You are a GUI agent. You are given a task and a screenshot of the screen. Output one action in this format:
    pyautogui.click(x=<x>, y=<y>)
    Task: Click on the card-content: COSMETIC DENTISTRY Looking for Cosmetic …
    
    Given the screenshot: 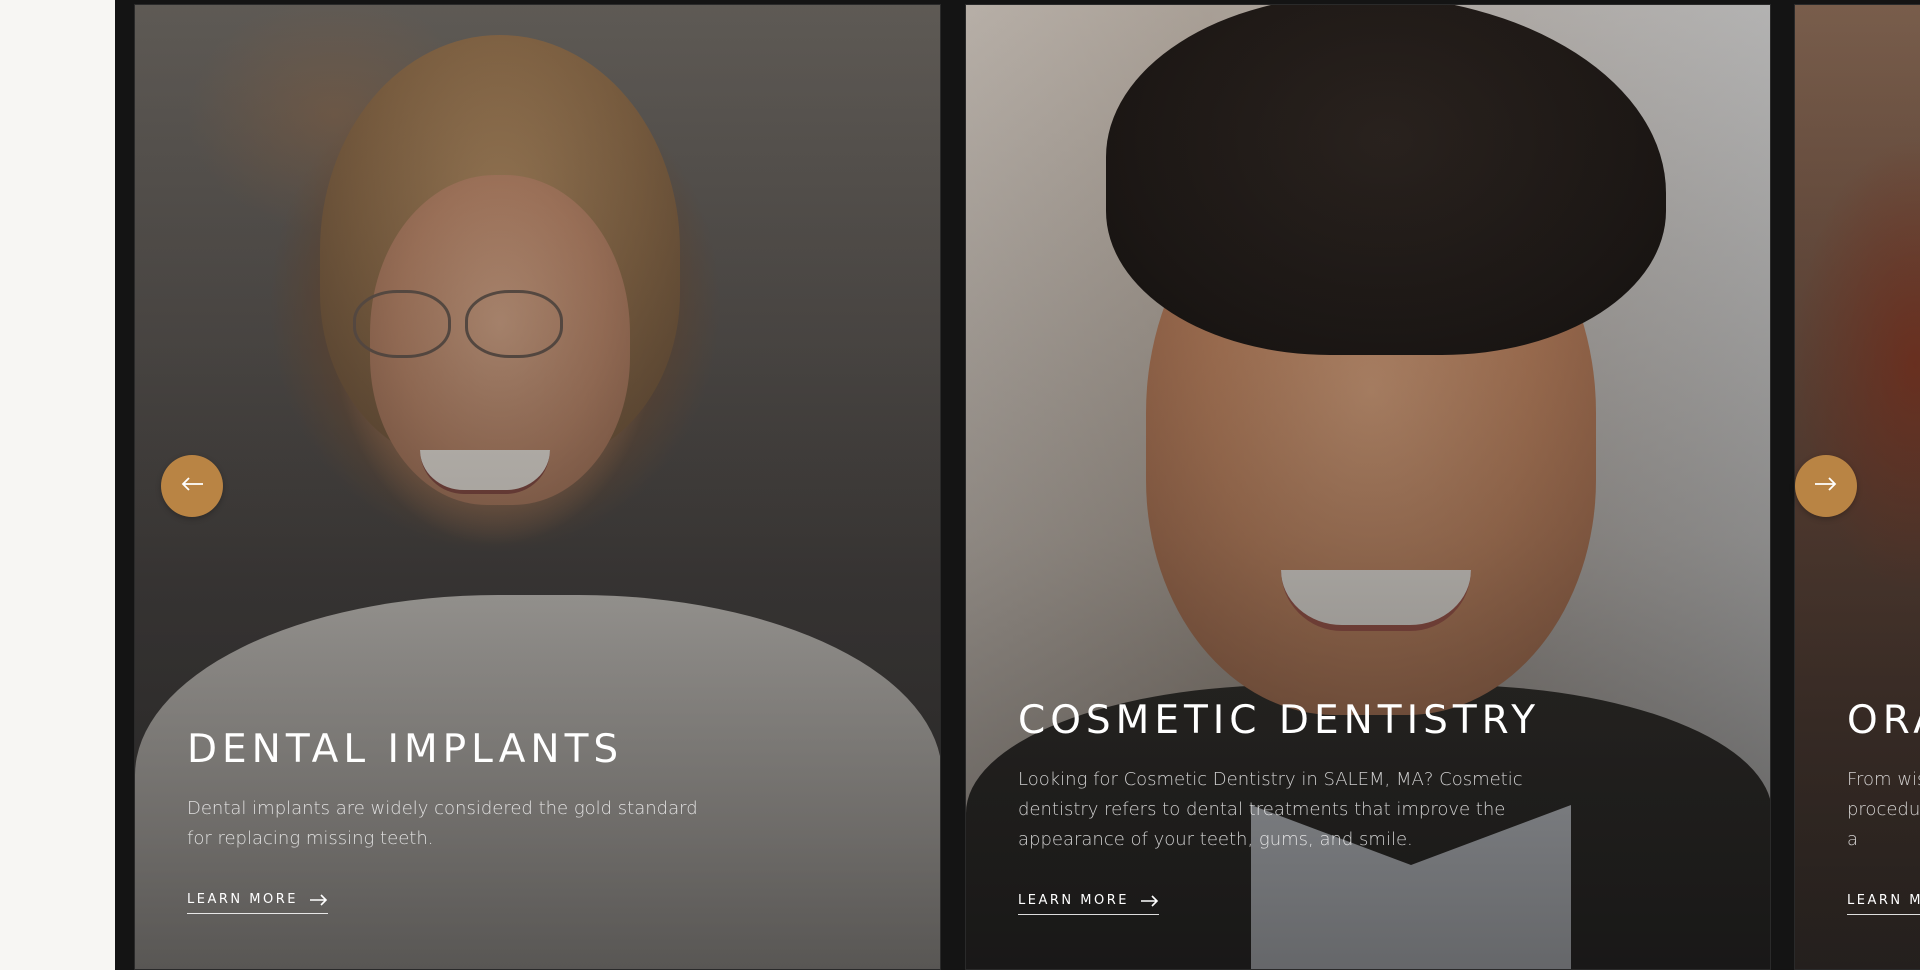 What is the action you would take?
    pyautogui.click(x=1374, y=806)
    